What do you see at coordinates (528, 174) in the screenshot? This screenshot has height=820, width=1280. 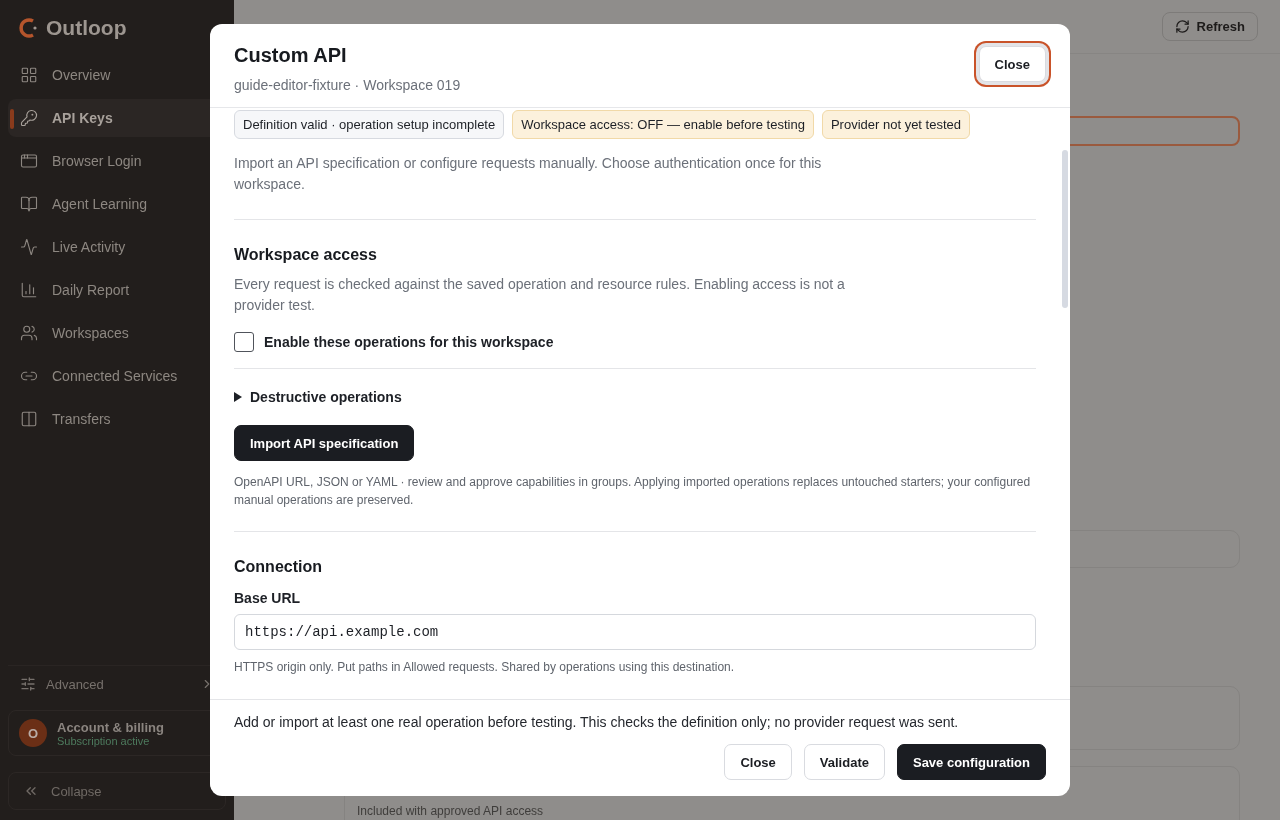 I see `intro-text: Import an API specification or configure requests manually. Choose authentication once for this workspace.` at bounding box center [528, 174].